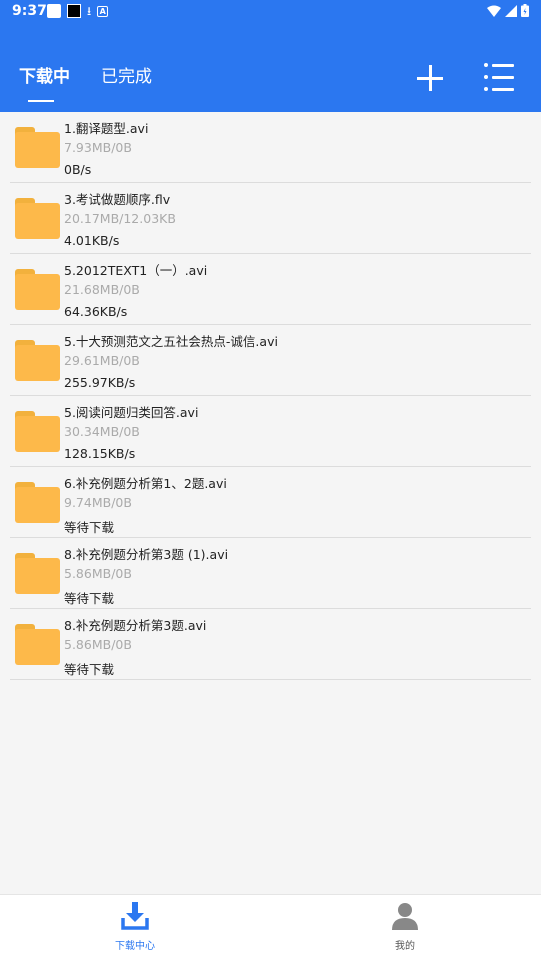 The width and height of the screenshot is (541, 961). I want to click on nav-mine: 我的, so click(405, 928).